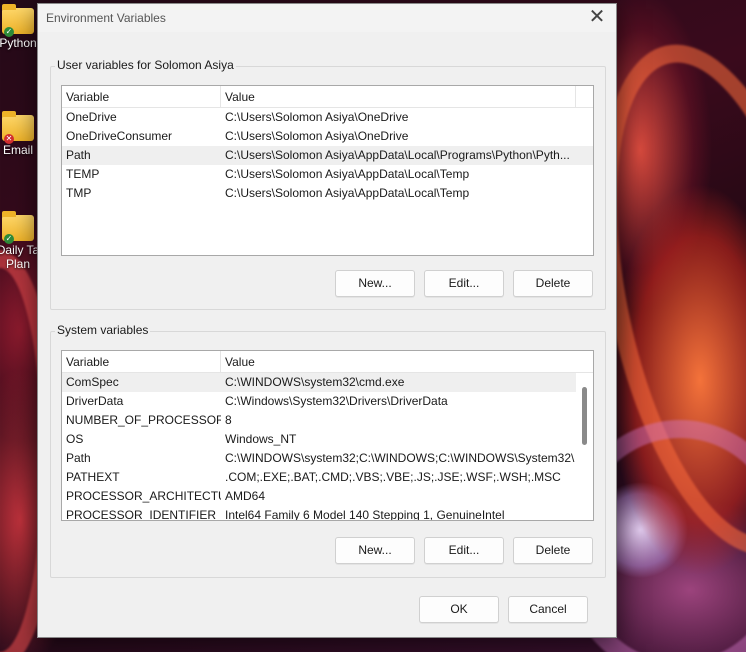  Describe the element at coordinates (18, 20) in the screenshot. I see `folder-icon: ✓` at that location.